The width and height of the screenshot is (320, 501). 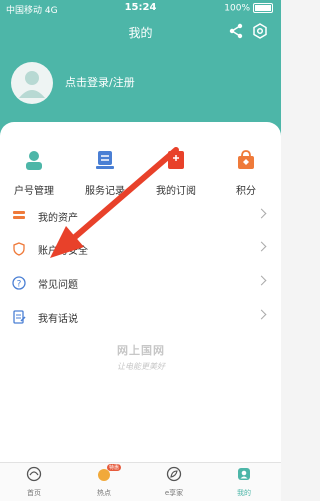 What do you see at coordinates (176, 191) in the screenshot?
I see `quick-action-label: 我的订阅` at bounding box center [176, 191].